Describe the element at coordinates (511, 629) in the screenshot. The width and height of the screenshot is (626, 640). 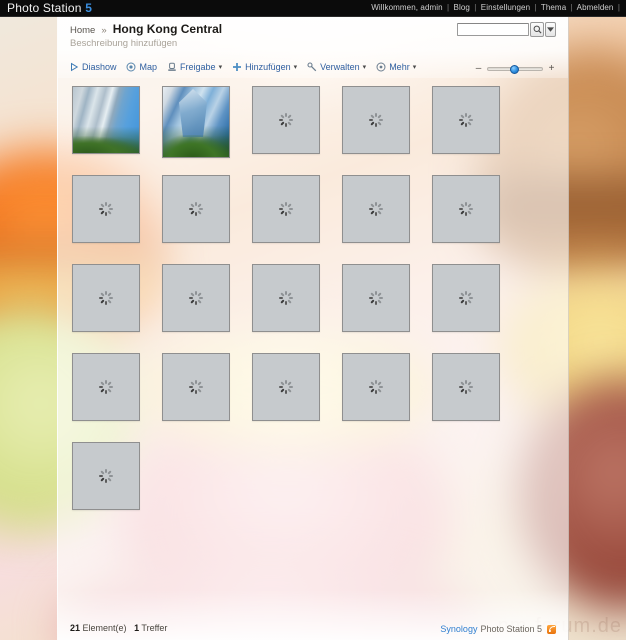
I see `product-name: Photo Station 5` at that location.